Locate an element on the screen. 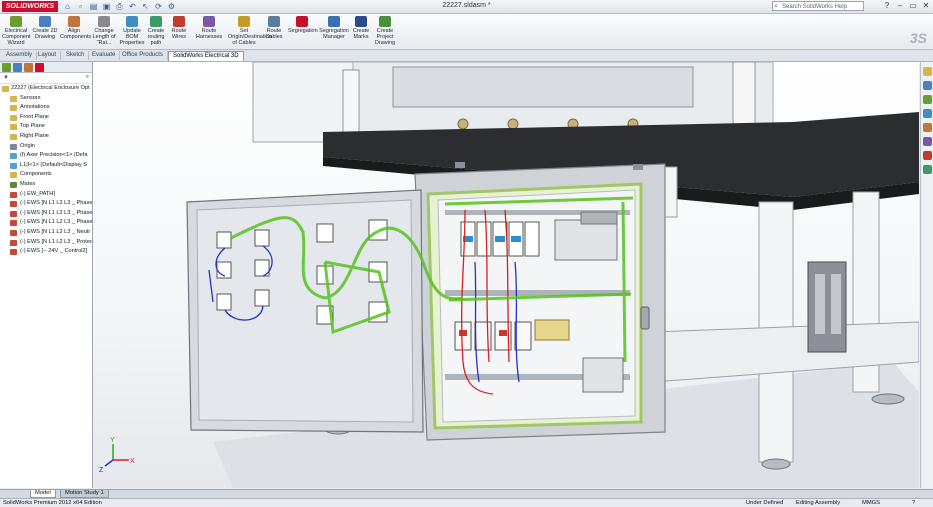  ribbon-command-5: Create routing path is located at coordinates (156, 31).